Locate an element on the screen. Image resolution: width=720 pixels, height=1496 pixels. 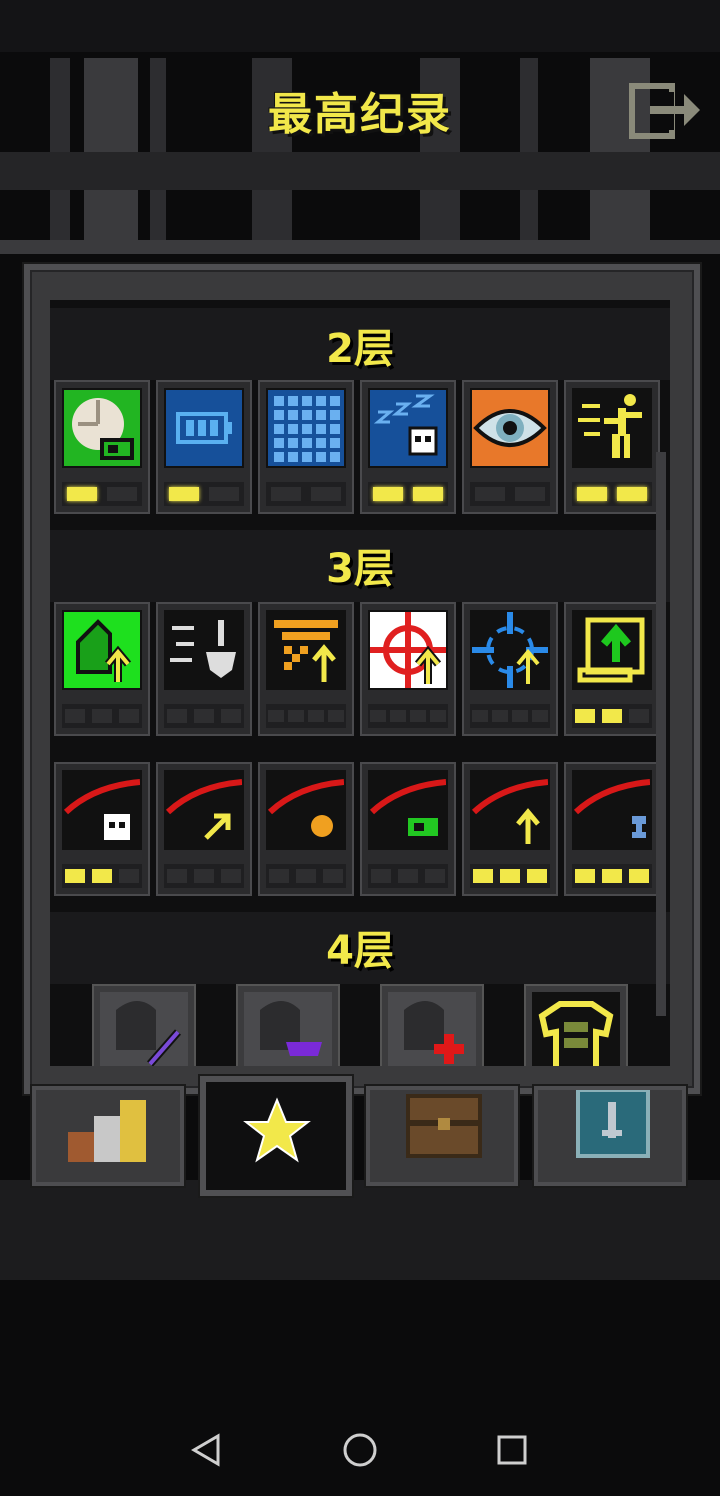
stats-icon is located at coordinates (107, 1131).